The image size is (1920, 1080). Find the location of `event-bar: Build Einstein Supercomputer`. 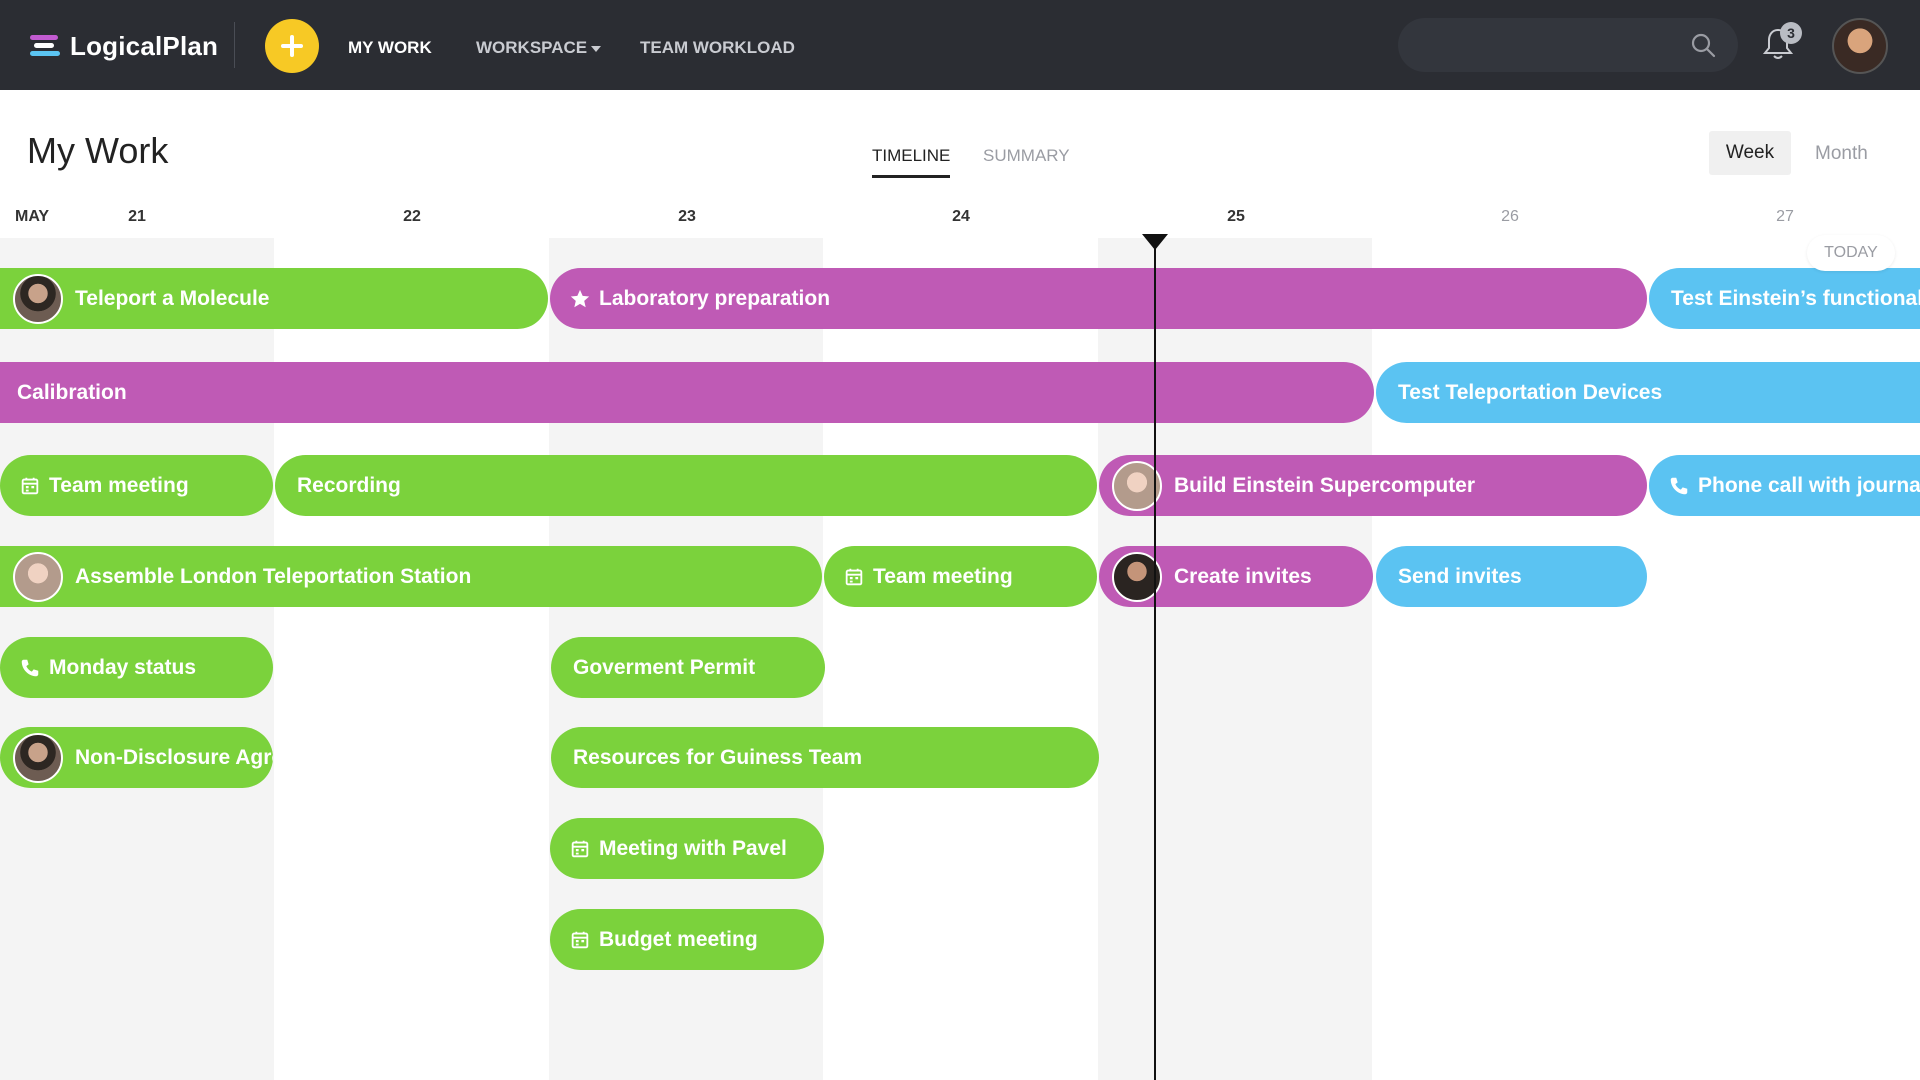

event-bar: Build Einstein Supercomputer is located at coordinates (1373, 485).